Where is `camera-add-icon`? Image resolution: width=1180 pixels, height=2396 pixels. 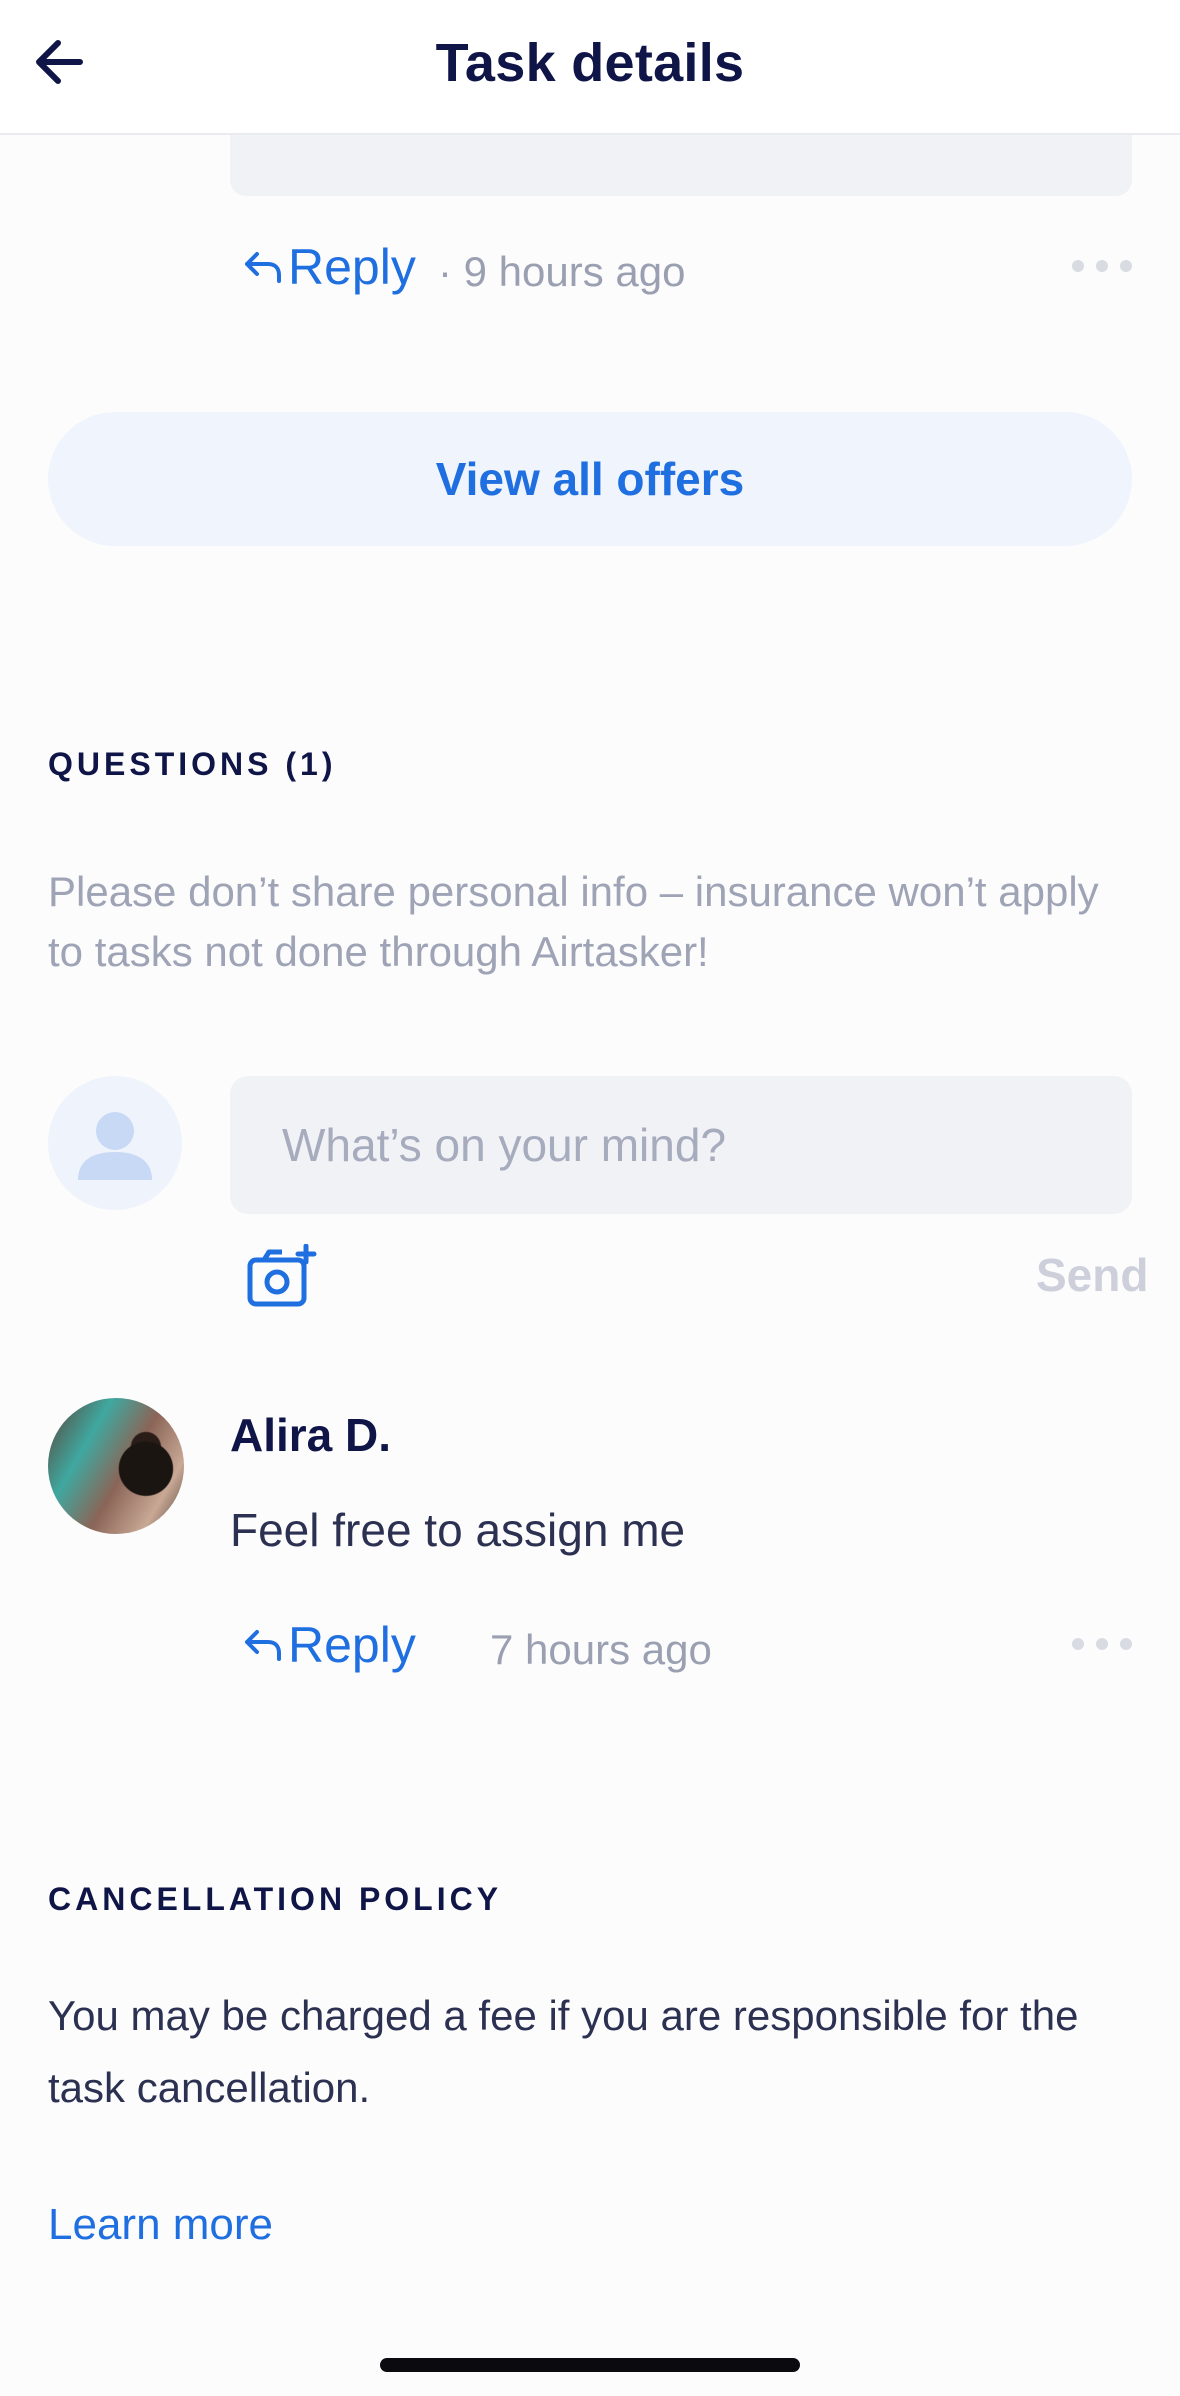
camera-add-icon is located at coordinates (282, 1275).